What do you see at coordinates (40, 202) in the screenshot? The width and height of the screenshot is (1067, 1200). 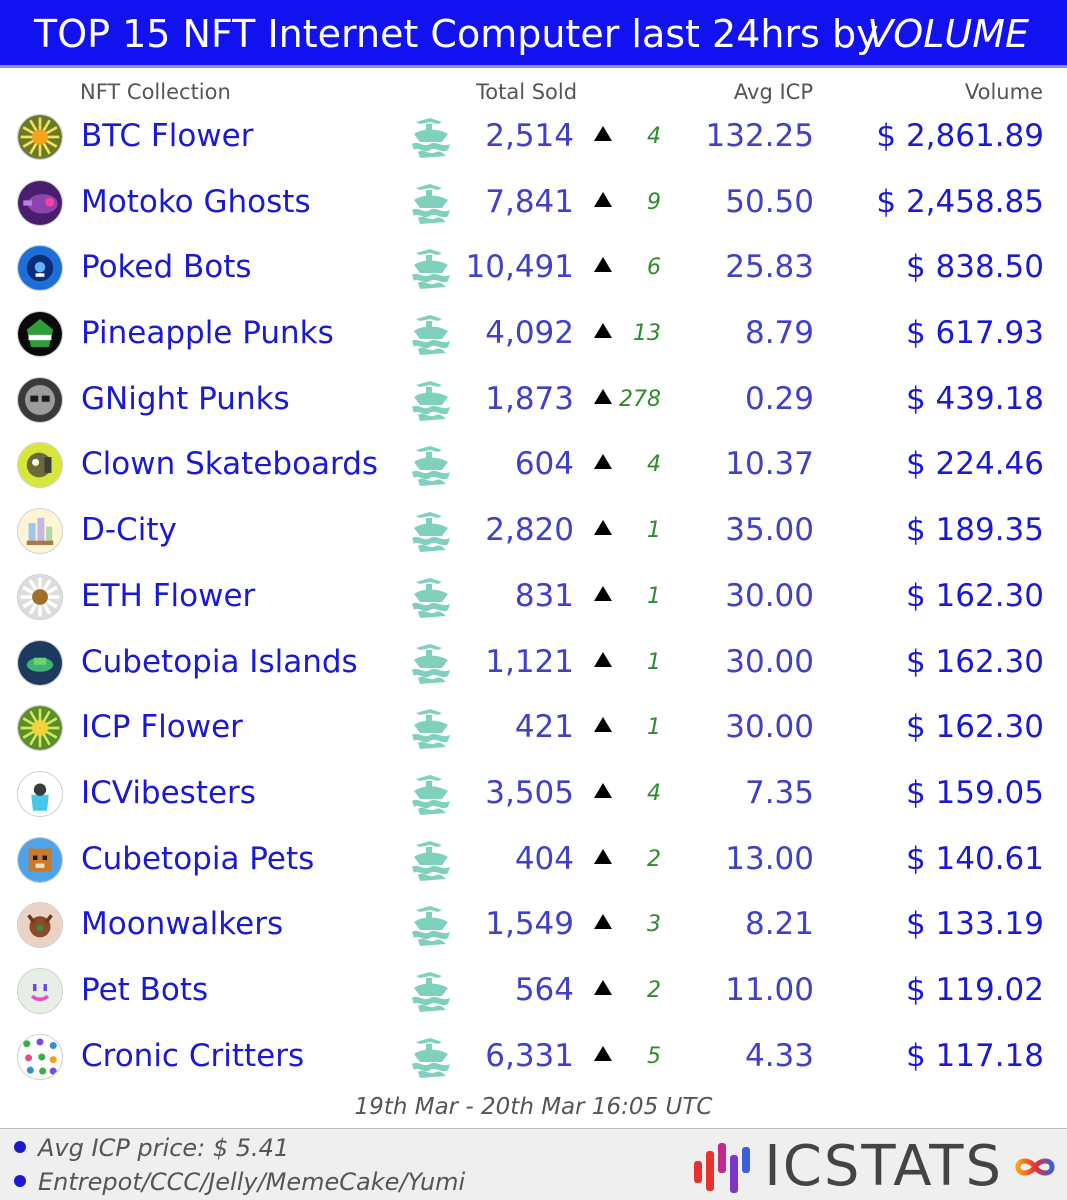 I see `motoko-ghosts-logo-icon` at bounding box center [40, 202].